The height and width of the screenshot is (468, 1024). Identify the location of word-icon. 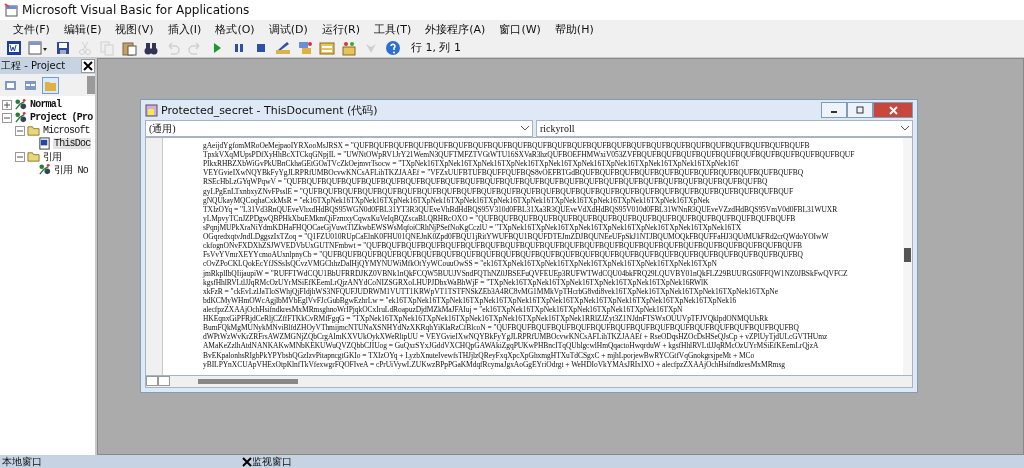
(13, 47).